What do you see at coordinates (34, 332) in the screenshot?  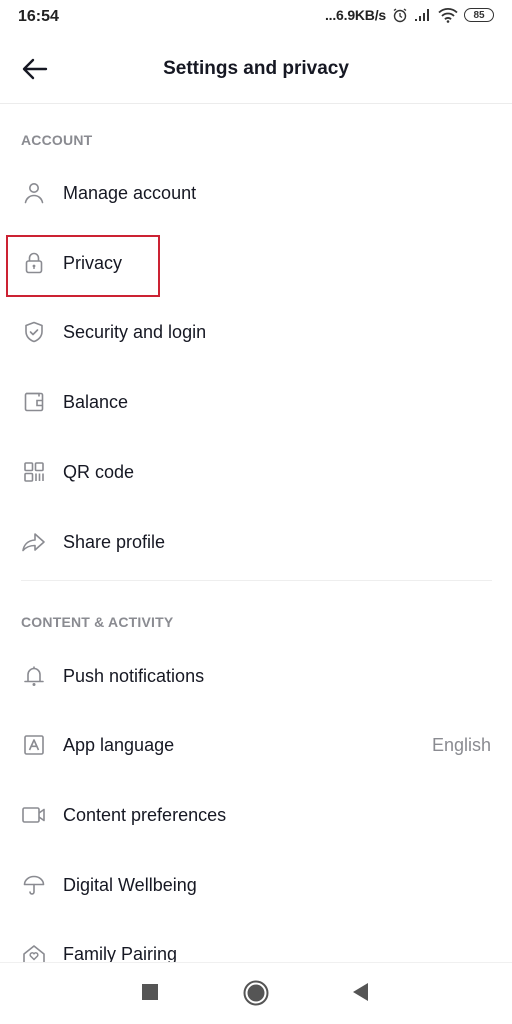 I see `shield-check-icon` at bounding box center [34, 332].